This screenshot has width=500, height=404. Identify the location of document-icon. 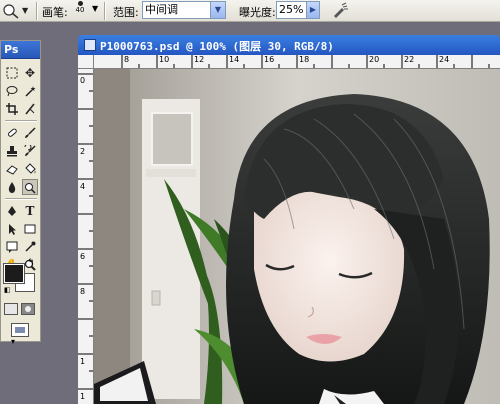
(90, 45).